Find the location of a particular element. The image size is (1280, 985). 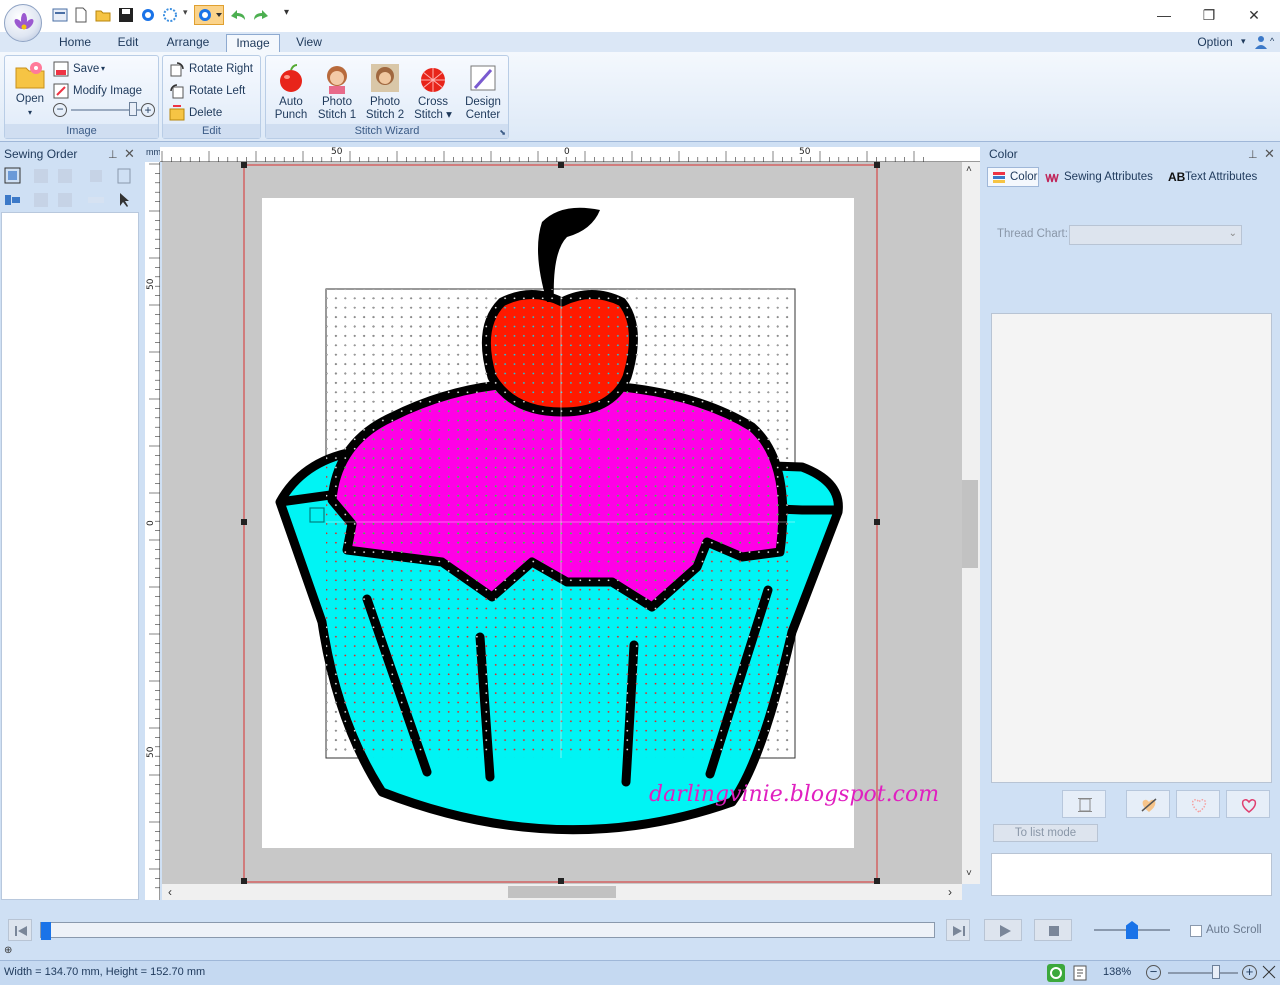

heart-dotted-button is located at coordinates (1198, 804).